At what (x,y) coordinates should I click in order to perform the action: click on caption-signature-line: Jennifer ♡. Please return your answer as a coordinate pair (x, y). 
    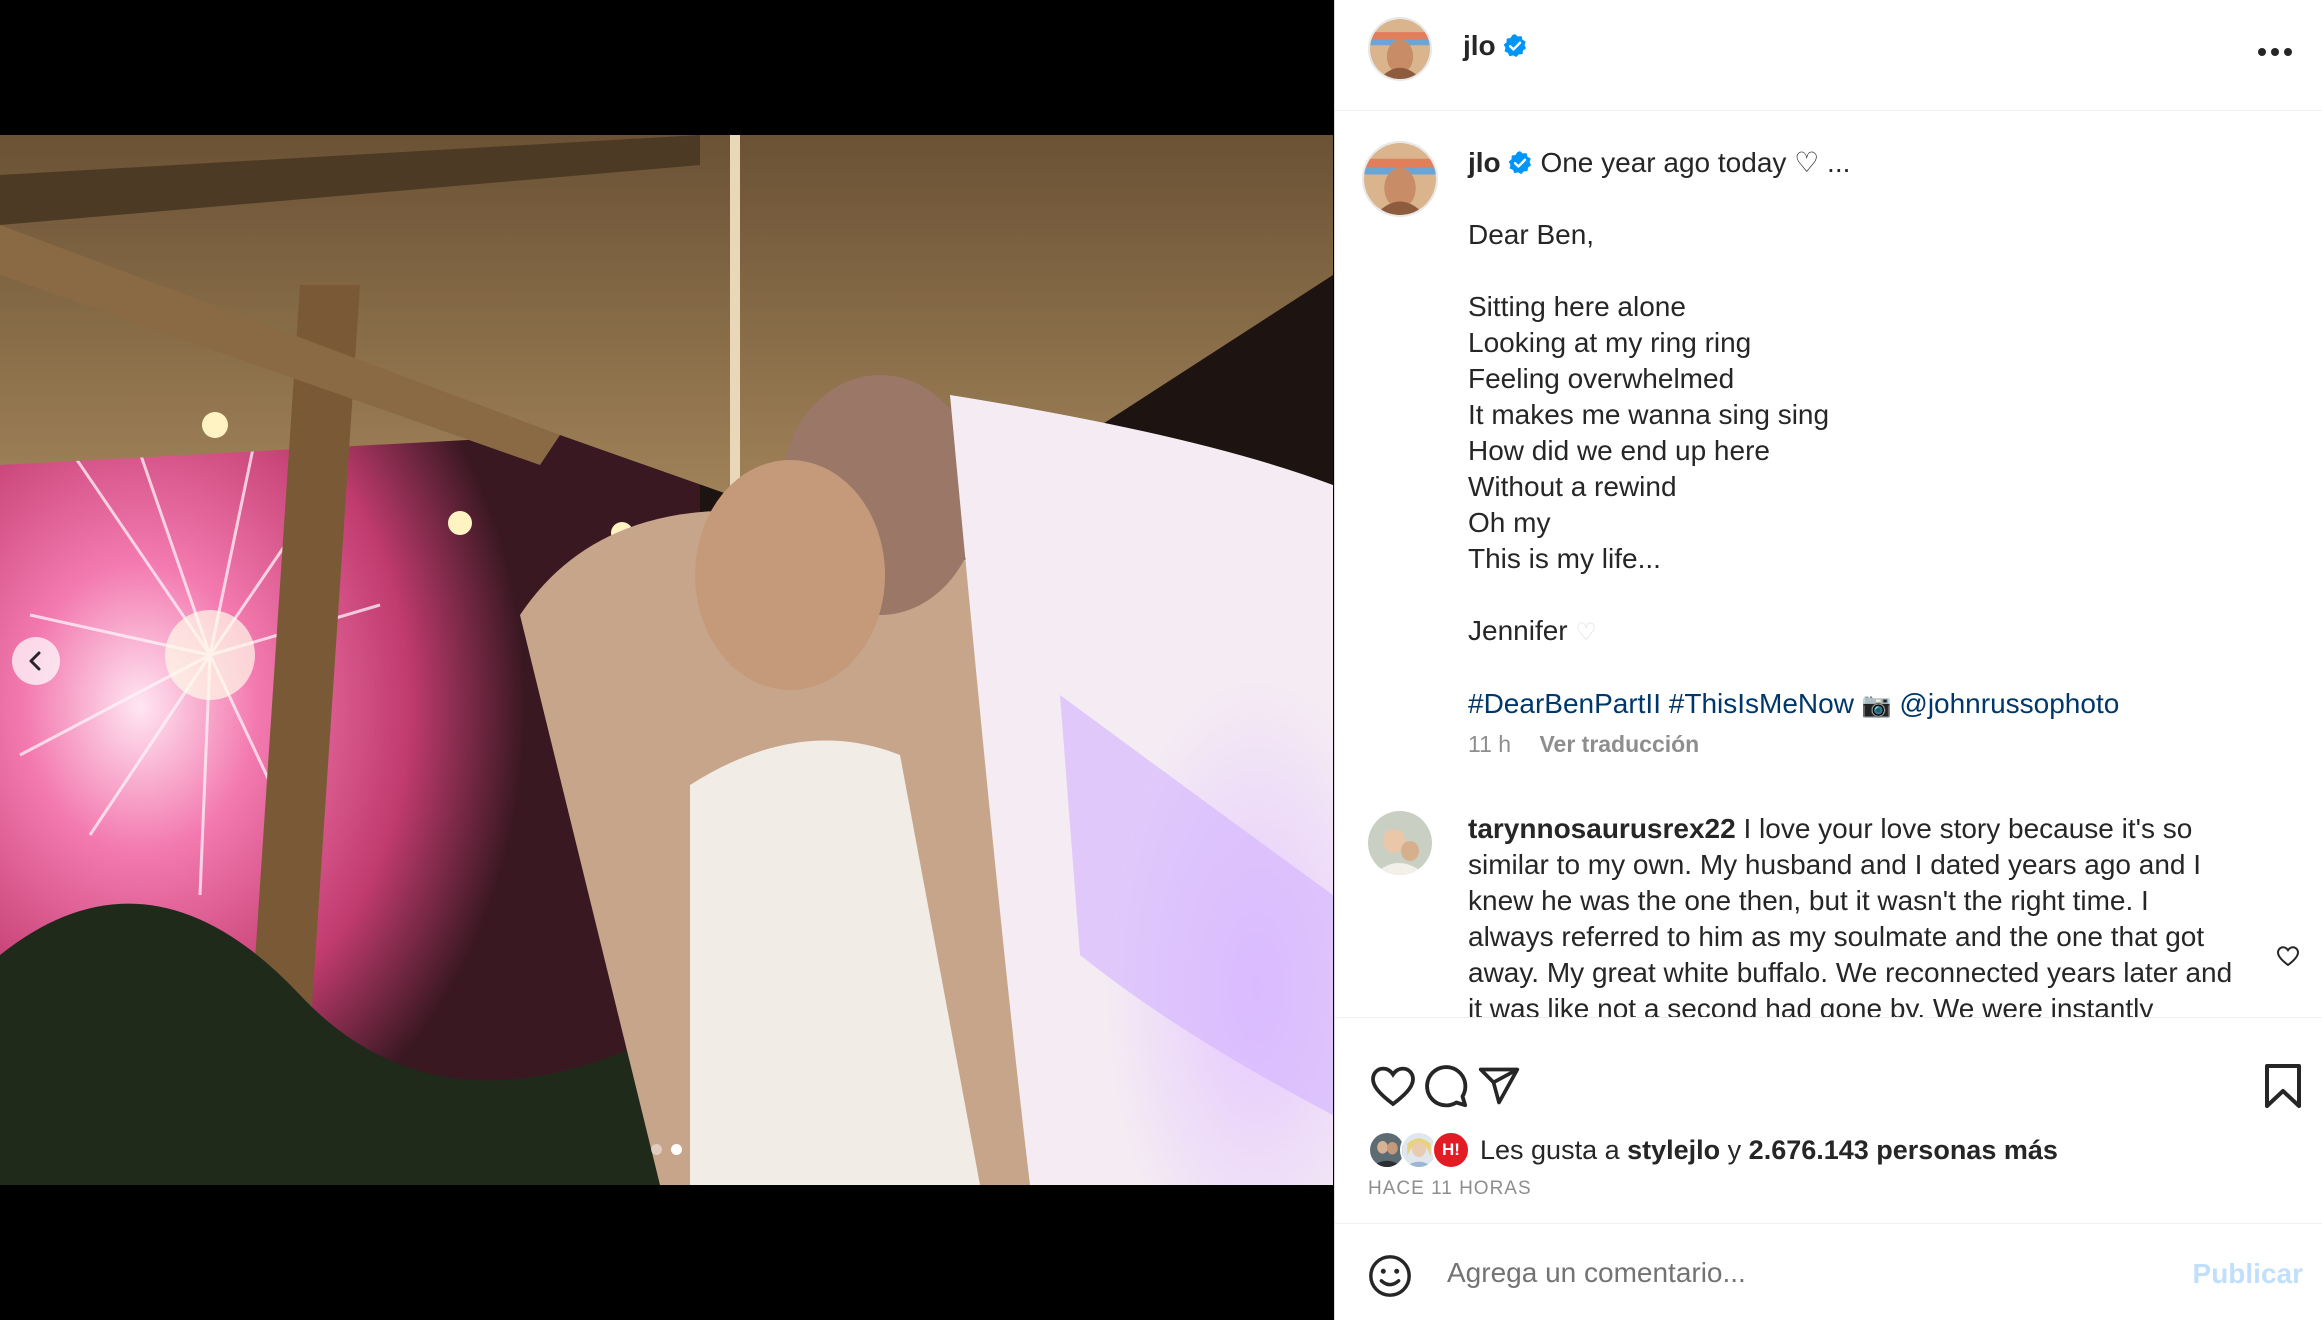
    Looking at the image, I should click on (1878, 631).